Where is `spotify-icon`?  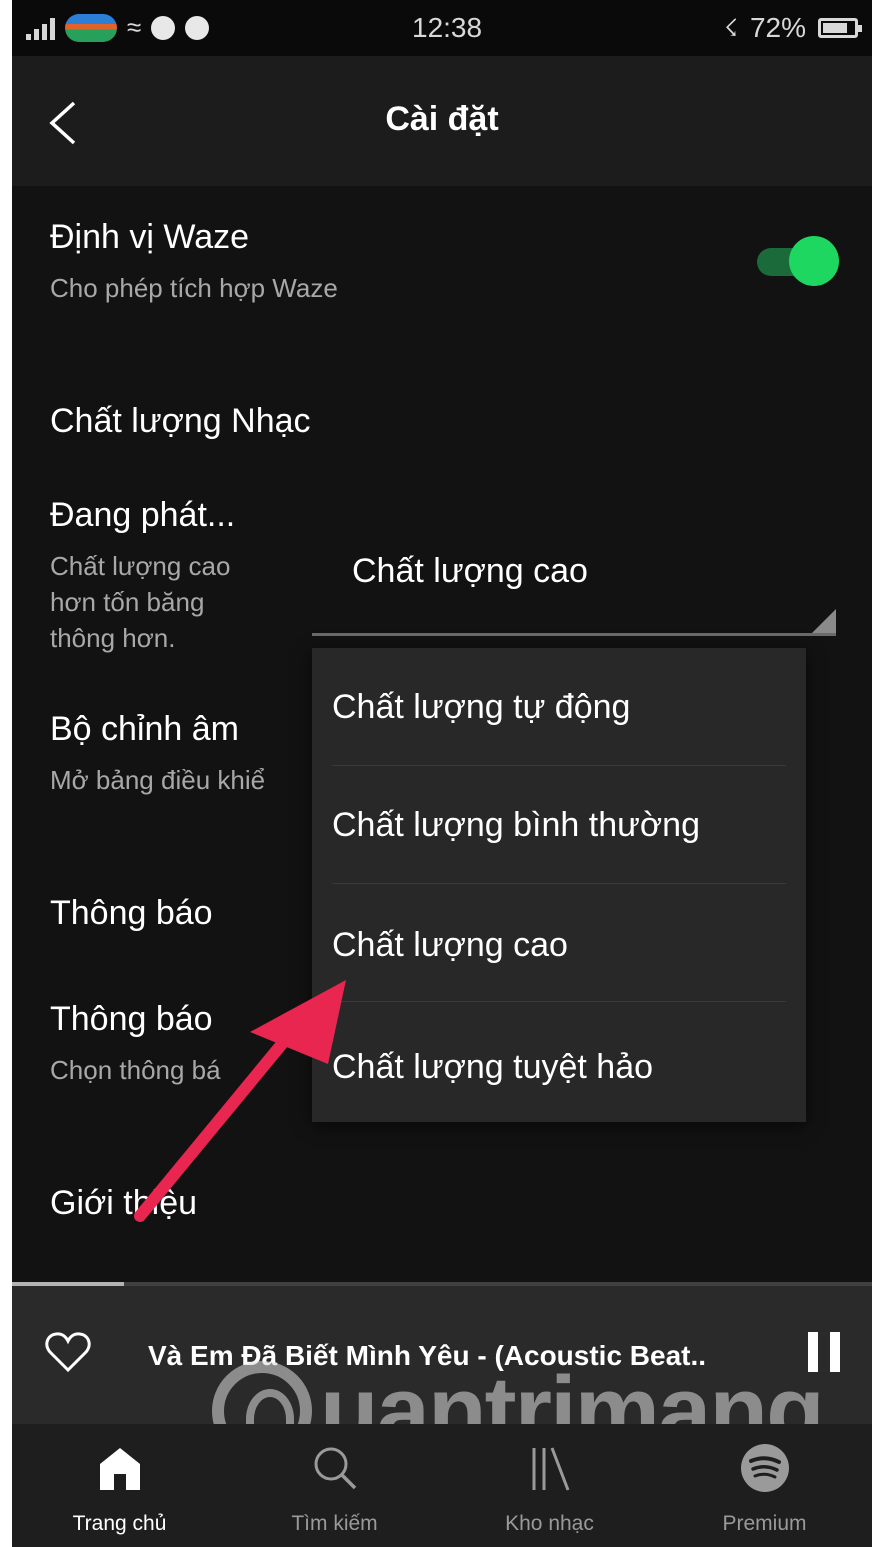 spotify-icon is located at coordinates (764, 1468).